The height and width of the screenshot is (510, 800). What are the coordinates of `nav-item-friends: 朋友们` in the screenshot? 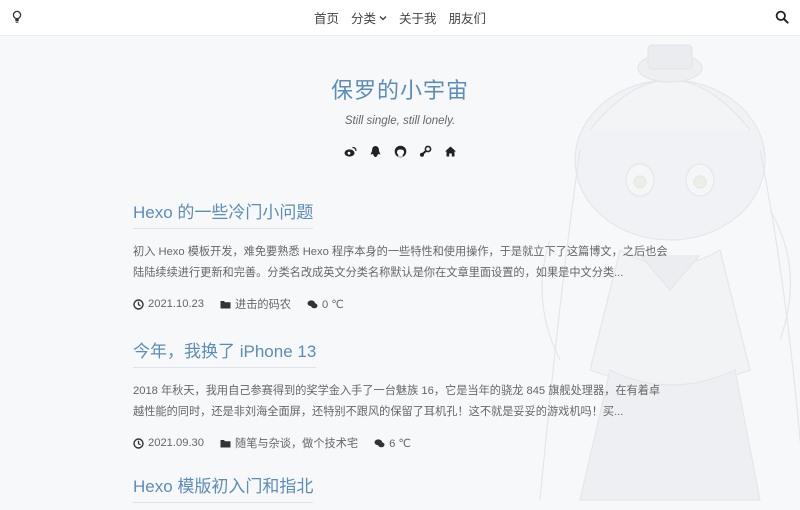 It's located at (468, 17).